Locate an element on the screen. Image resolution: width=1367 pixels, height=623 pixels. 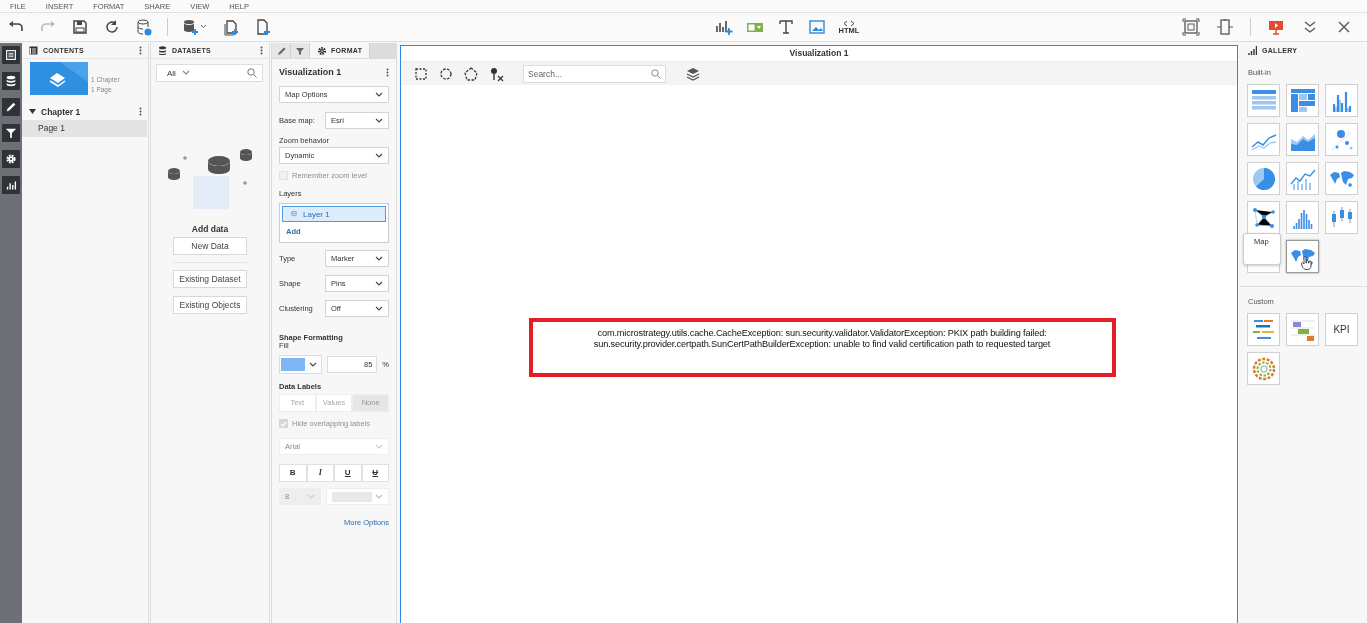
dataset-button: Existing Objects is located at coordinates (210, 305).